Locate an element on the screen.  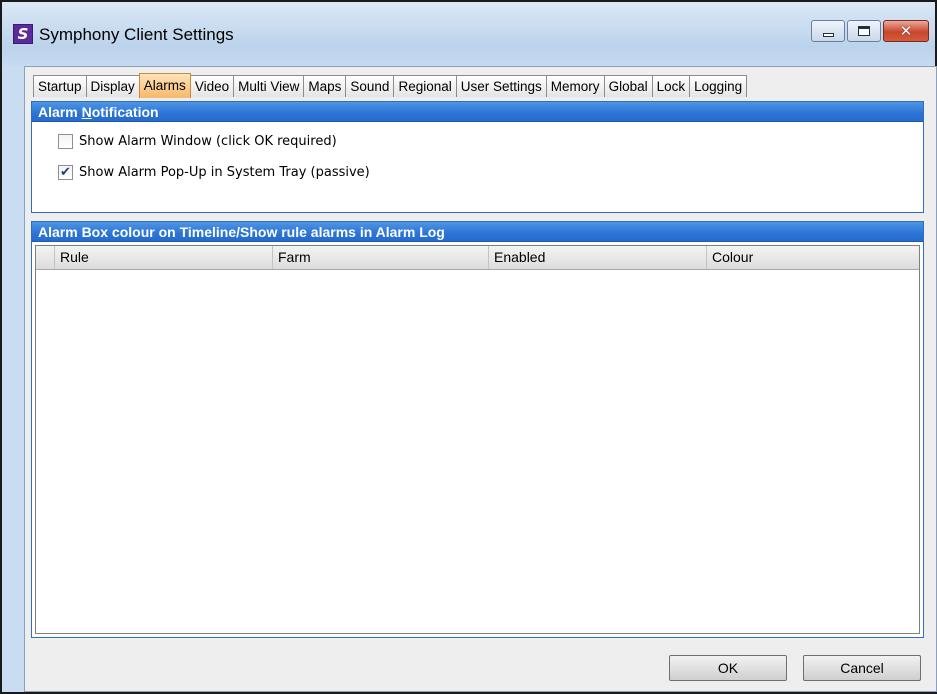
column-header-colour: Colour is located at coordinates (812, 257).